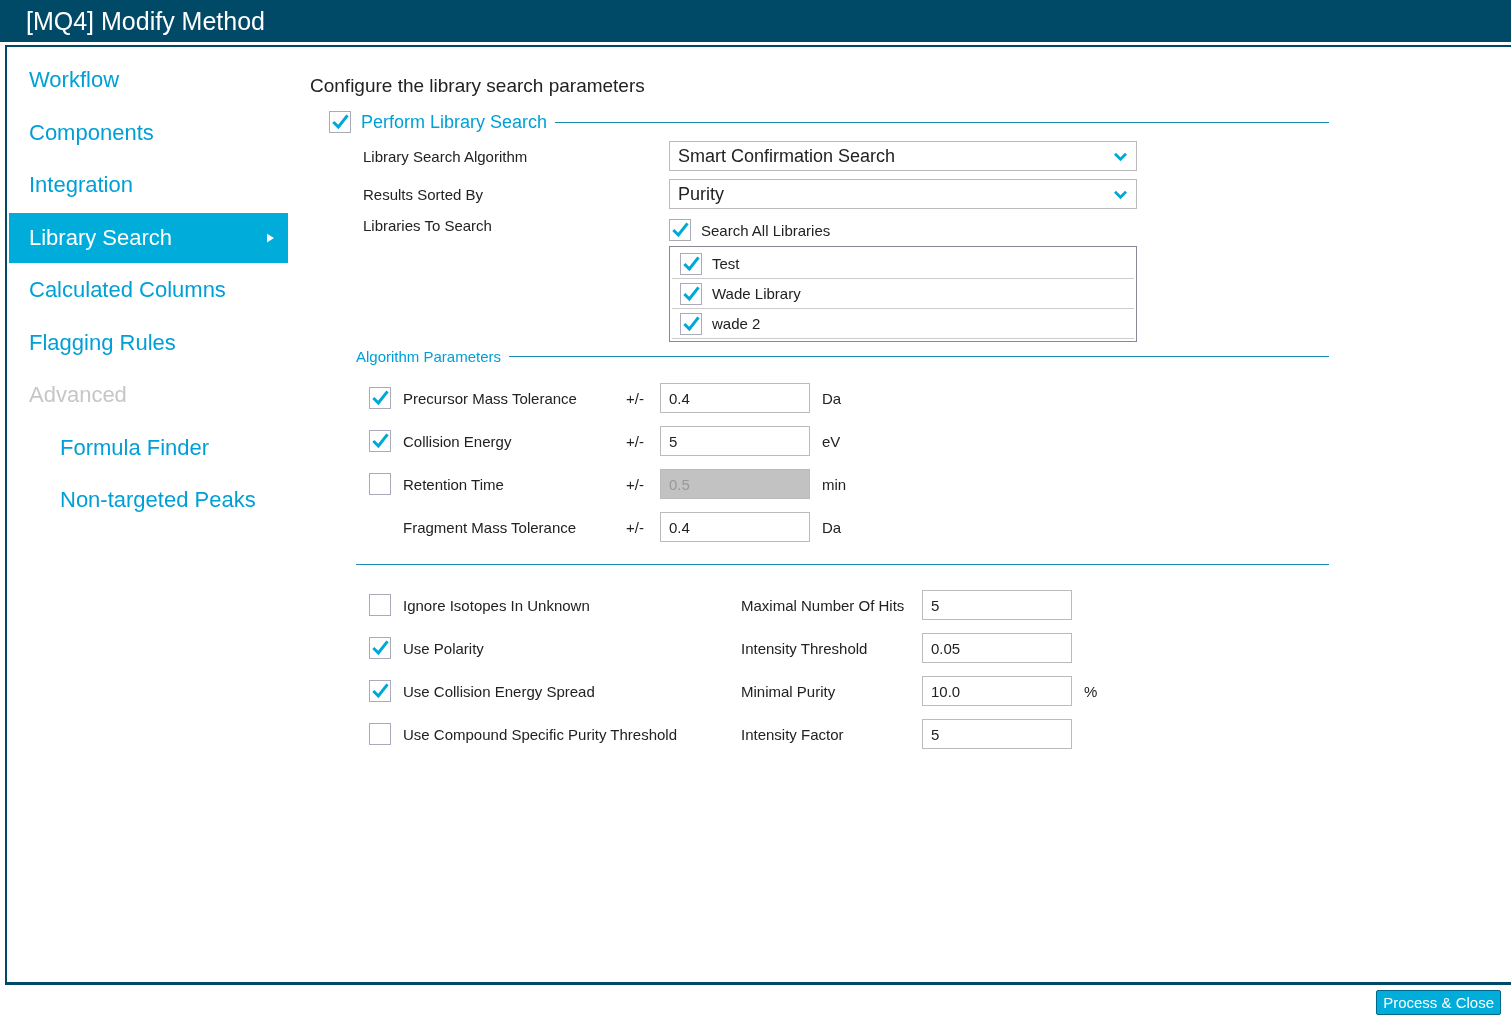 The width and height of the screenshot is (1511, 1019). Describe the element at coordinates (446, 156) in the screenshot. I see `field-label: Library Search Algorithm` at that location.